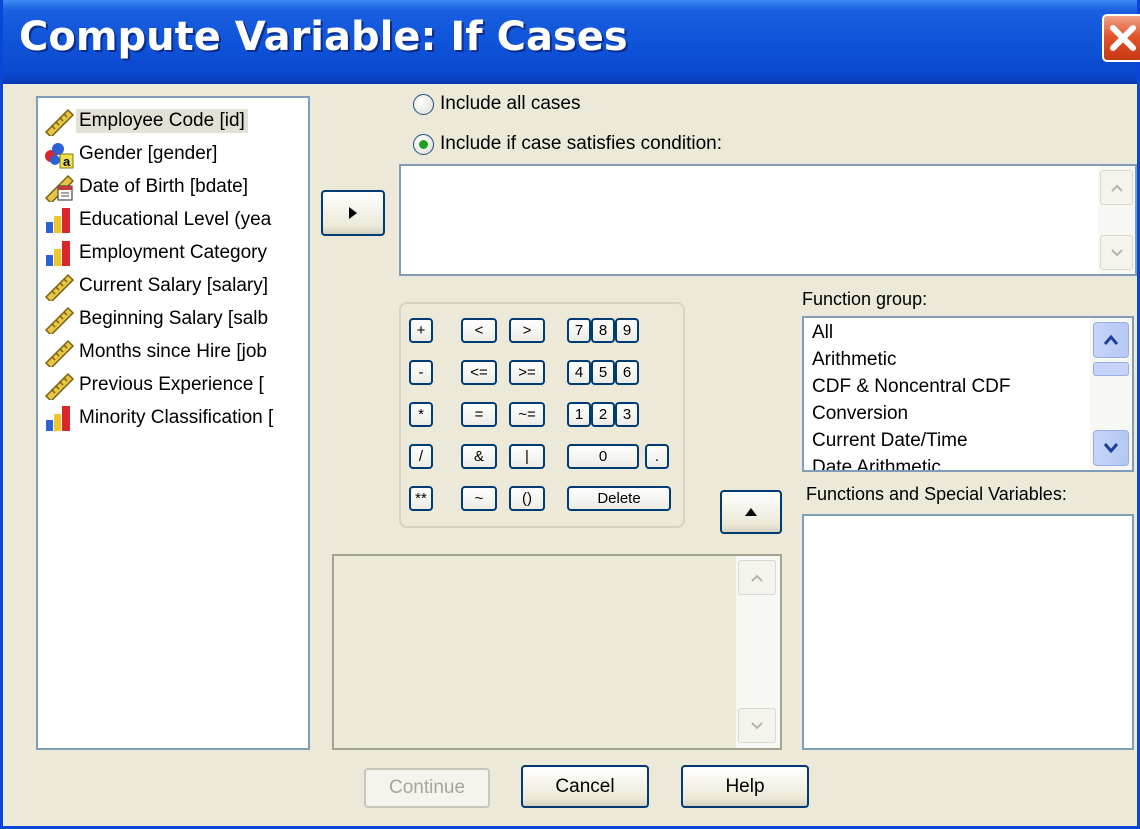 The image size is (1140, 829). Describe the element at coordinates (968, 632) in the screenshot. I see `functions-special-variables-list` at that location.